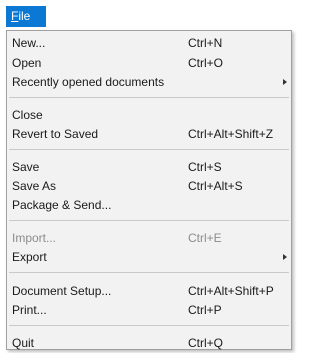 Image resolution: width=320 pixels, height=353 pixels. Describe the element at coordinates (205, 43) in the screenshot. I see `menu-item-shortcut: Ctrl+N` at that location.